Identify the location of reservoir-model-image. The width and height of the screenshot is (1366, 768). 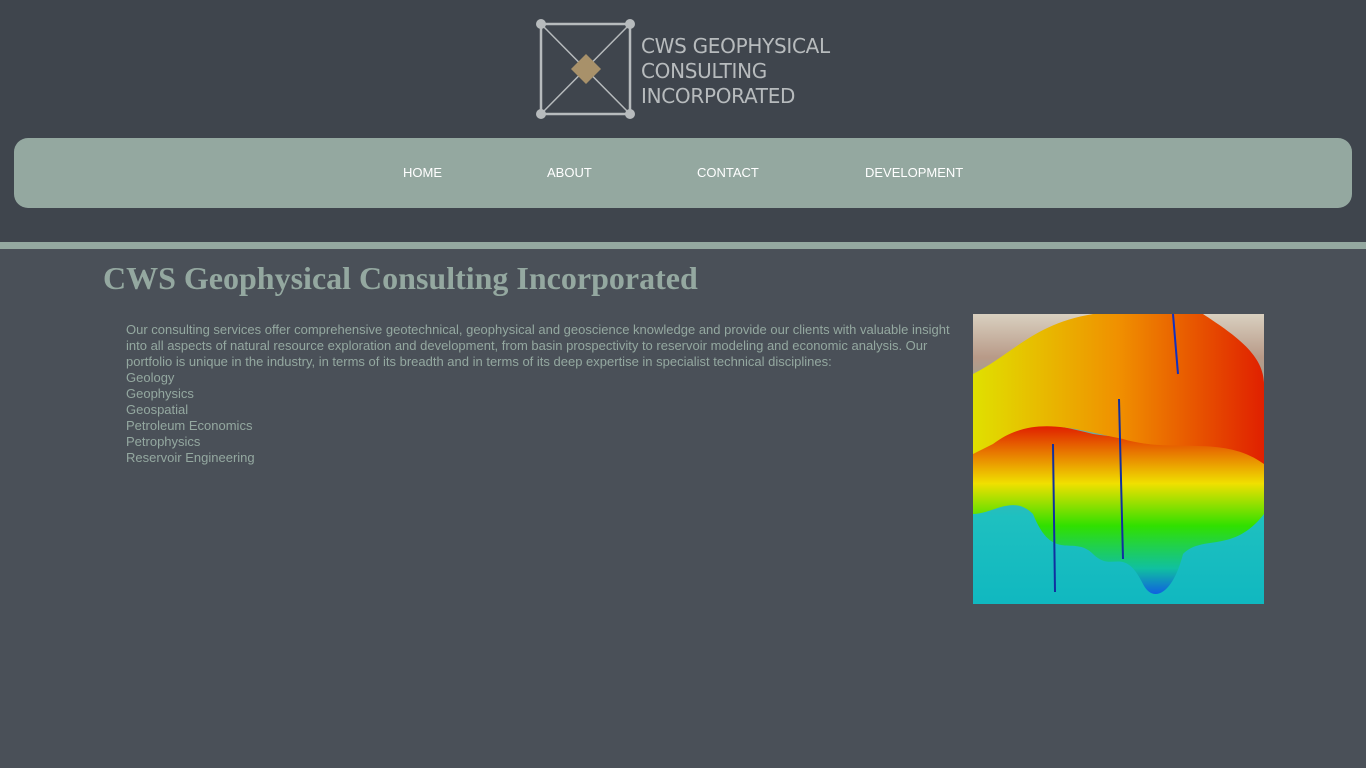
(1118, 459).